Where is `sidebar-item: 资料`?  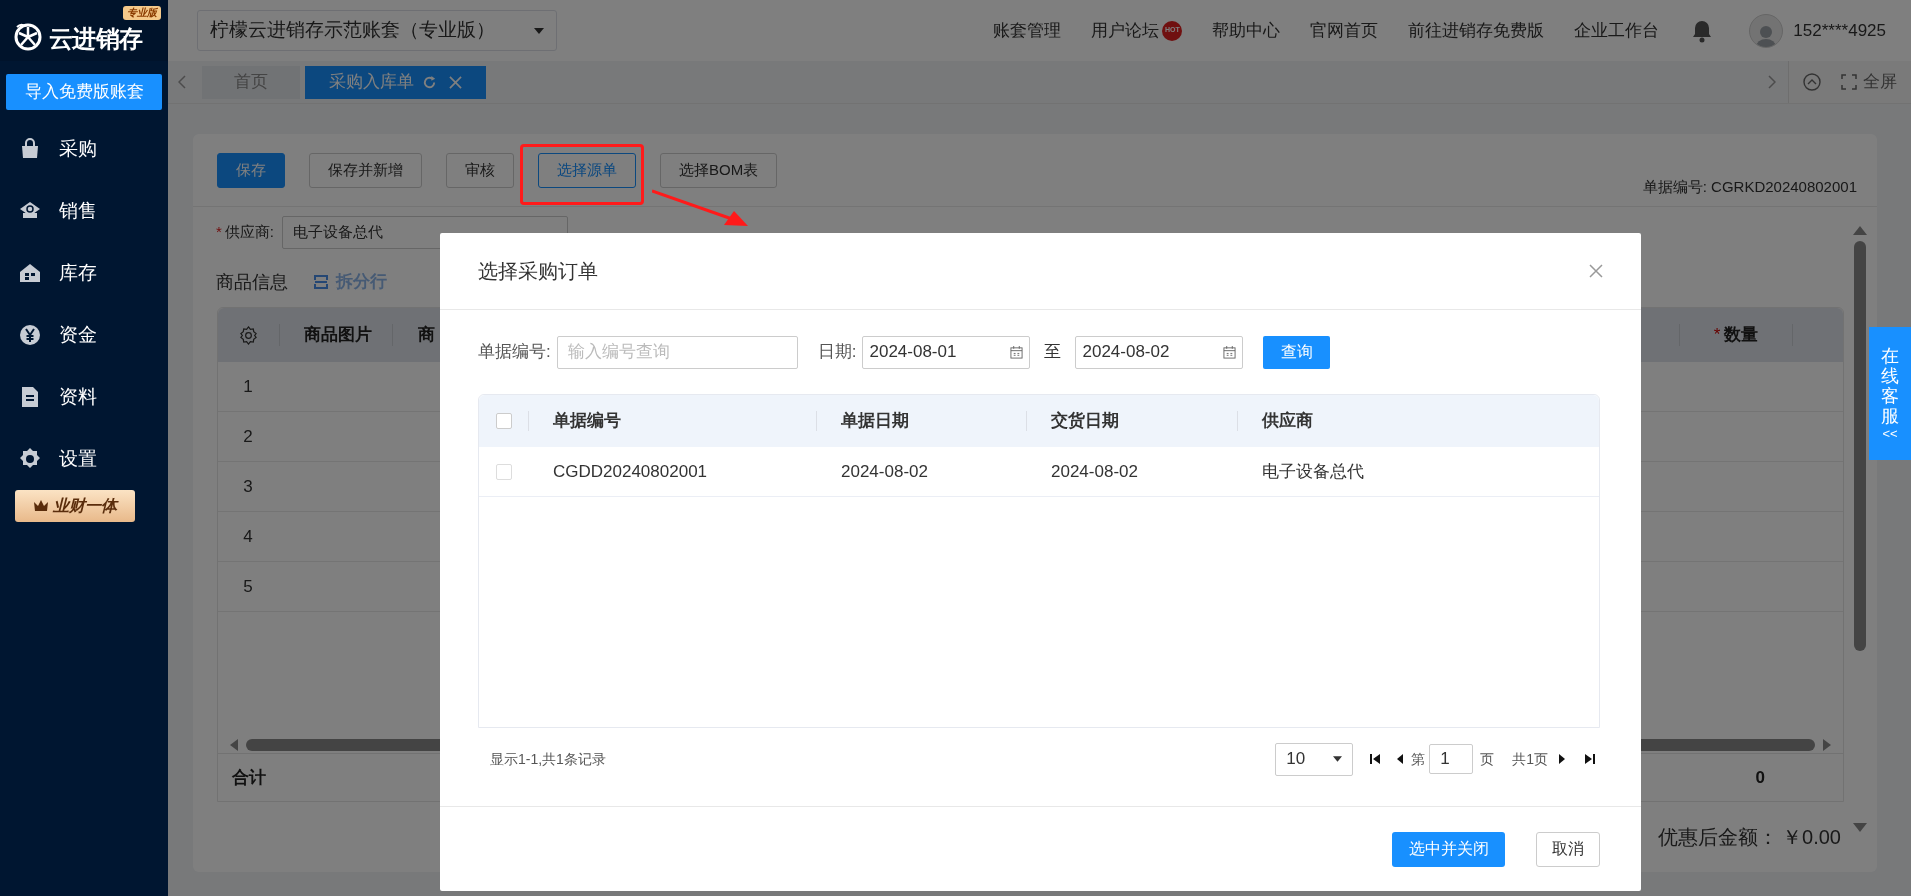 sidebar-item: 资料 is located at coordinates (84, 397).